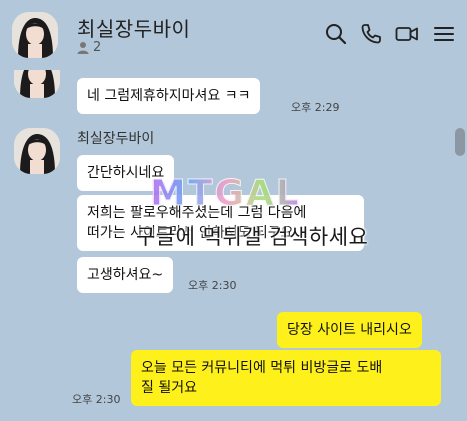  Describe the element at coordinates (371, 34) in the screenshot. I see `phone-icon` at that location.